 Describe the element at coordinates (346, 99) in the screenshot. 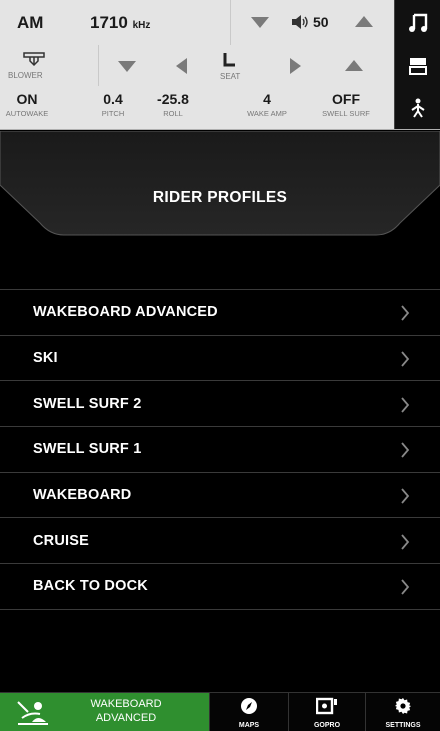

I see `stat-value: OFF` at that location.